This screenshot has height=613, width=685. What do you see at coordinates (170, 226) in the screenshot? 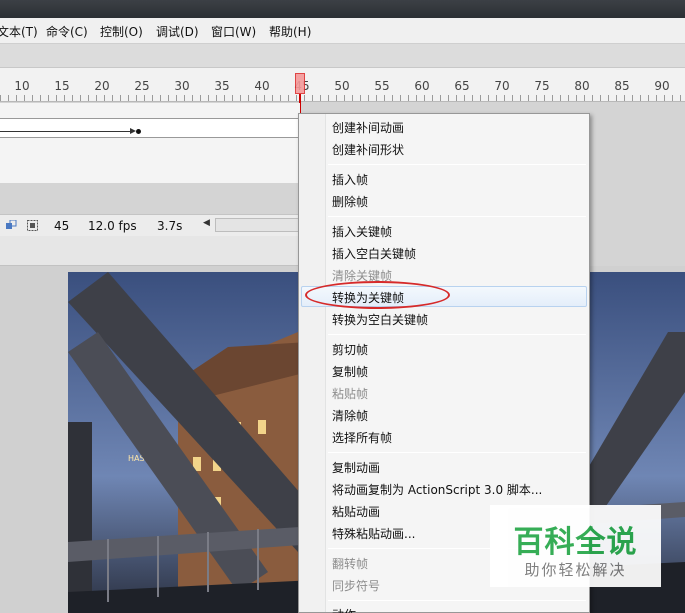
I see `elapsed-time: 3.7s` at bounding box center [170, 226].